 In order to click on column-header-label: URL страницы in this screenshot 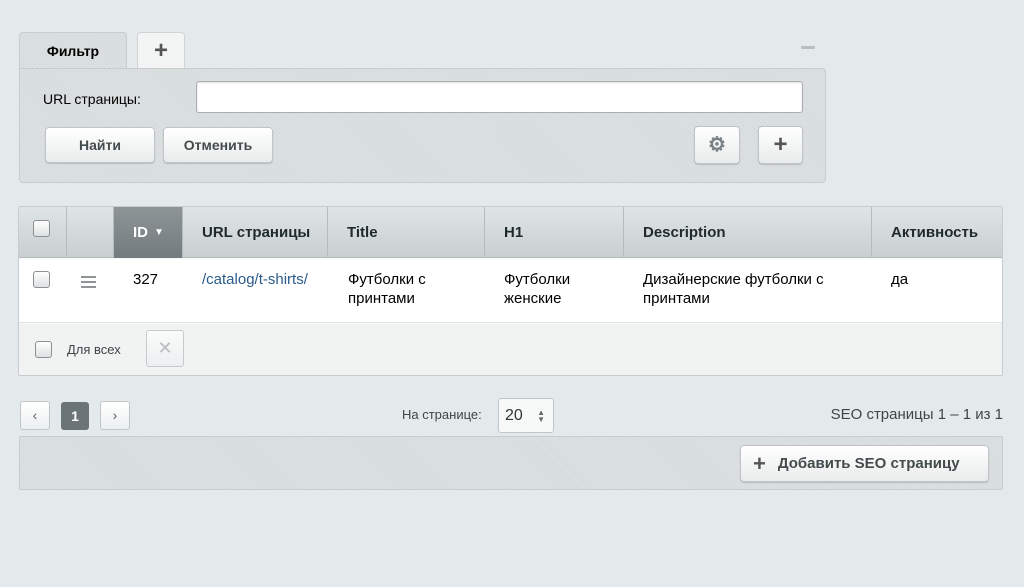, I will do `click(256, 232)`.